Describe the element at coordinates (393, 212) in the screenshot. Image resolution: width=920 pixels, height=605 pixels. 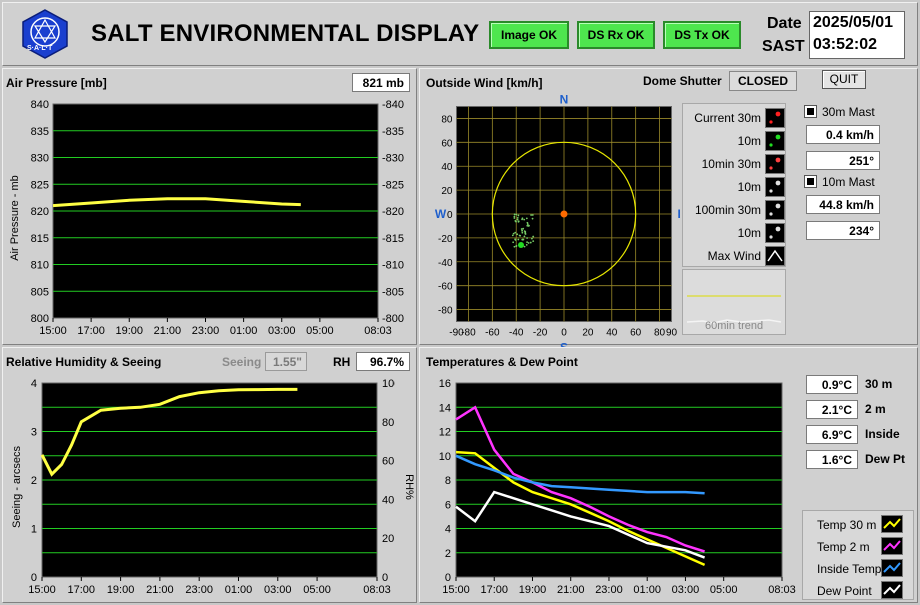
I see `y2-tick-label: -820` at that location.